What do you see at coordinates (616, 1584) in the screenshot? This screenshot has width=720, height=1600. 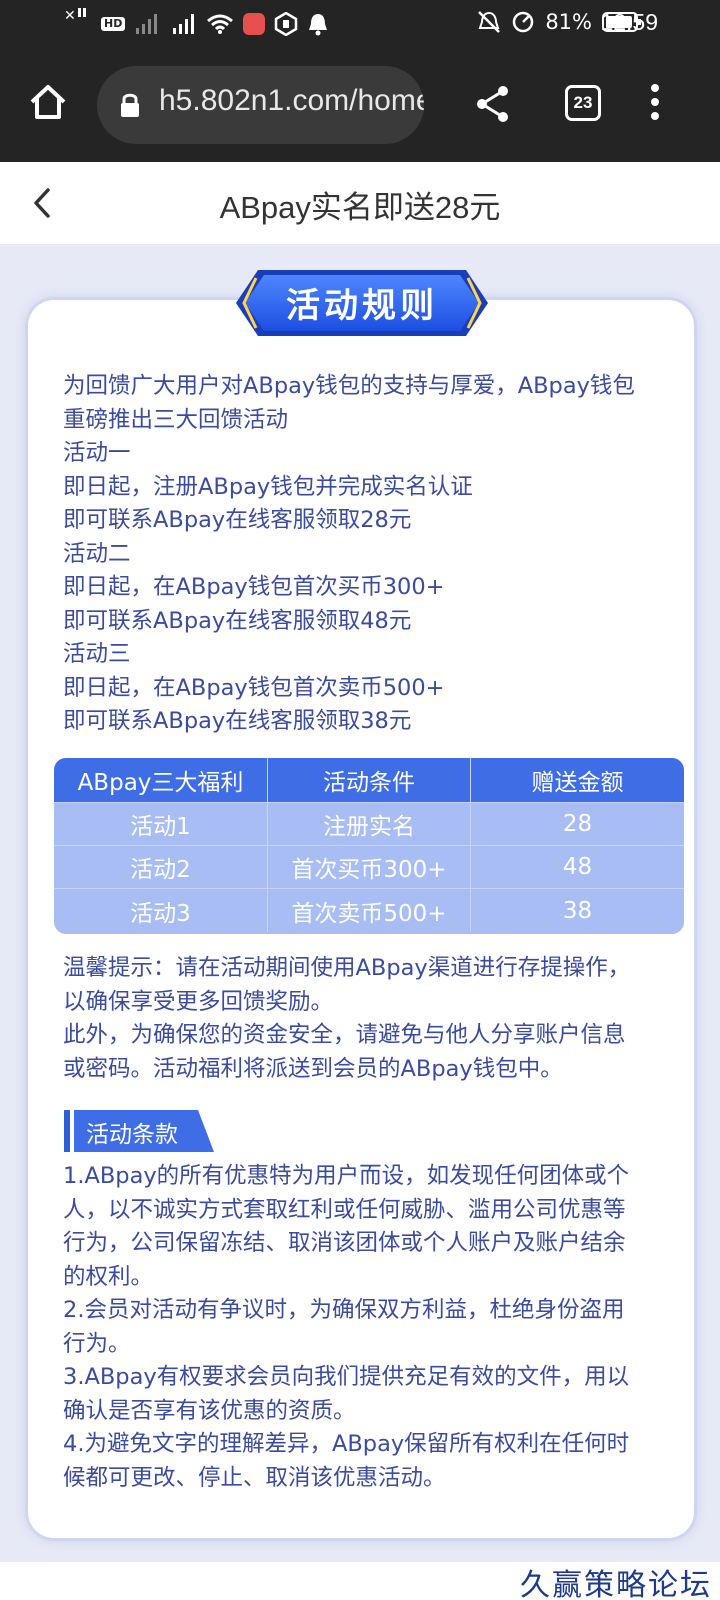 I see `watermark: 久赢策略论坛` at bounding box center [616, 1584].